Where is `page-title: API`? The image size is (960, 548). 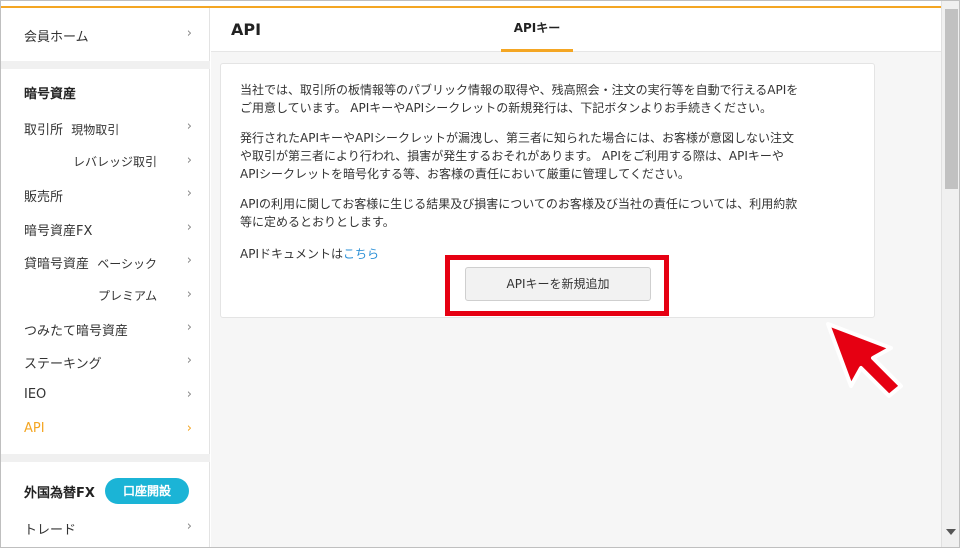 page-title: API is located at coordinates (246, 29).